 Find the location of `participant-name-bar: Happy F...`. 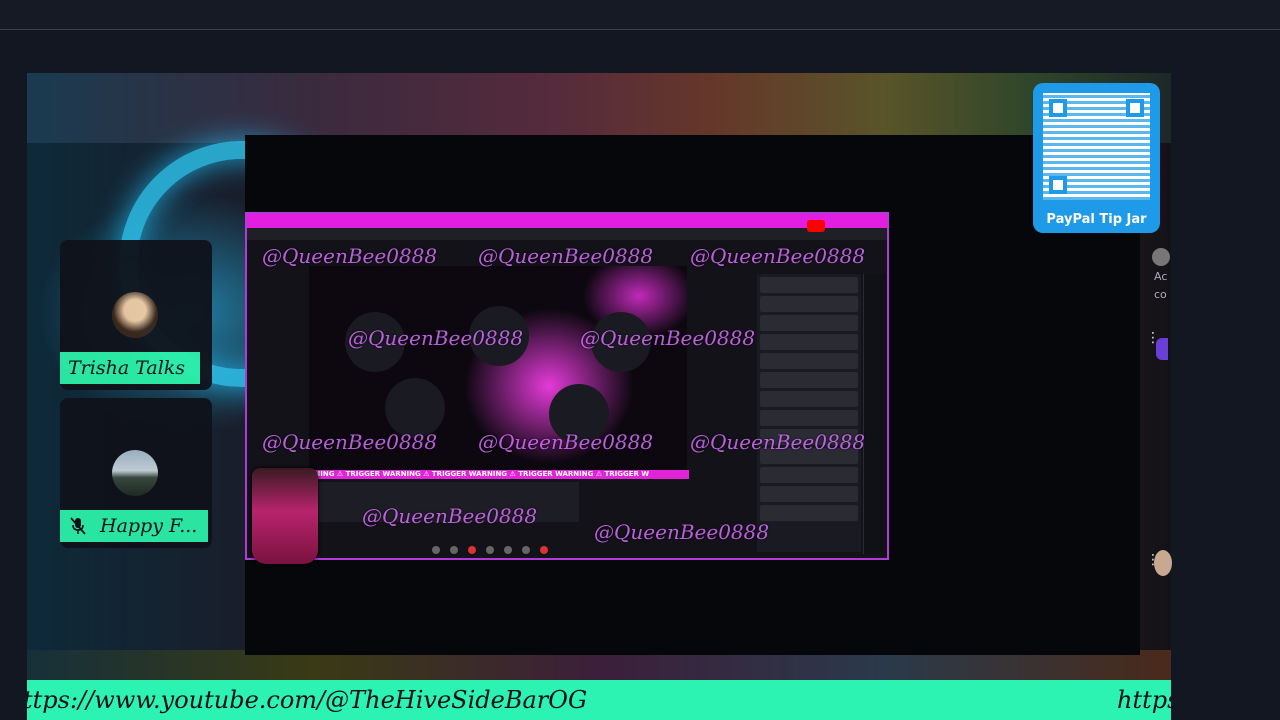

participant-name-bar: Happy F... is located at coordinates (134, 526).